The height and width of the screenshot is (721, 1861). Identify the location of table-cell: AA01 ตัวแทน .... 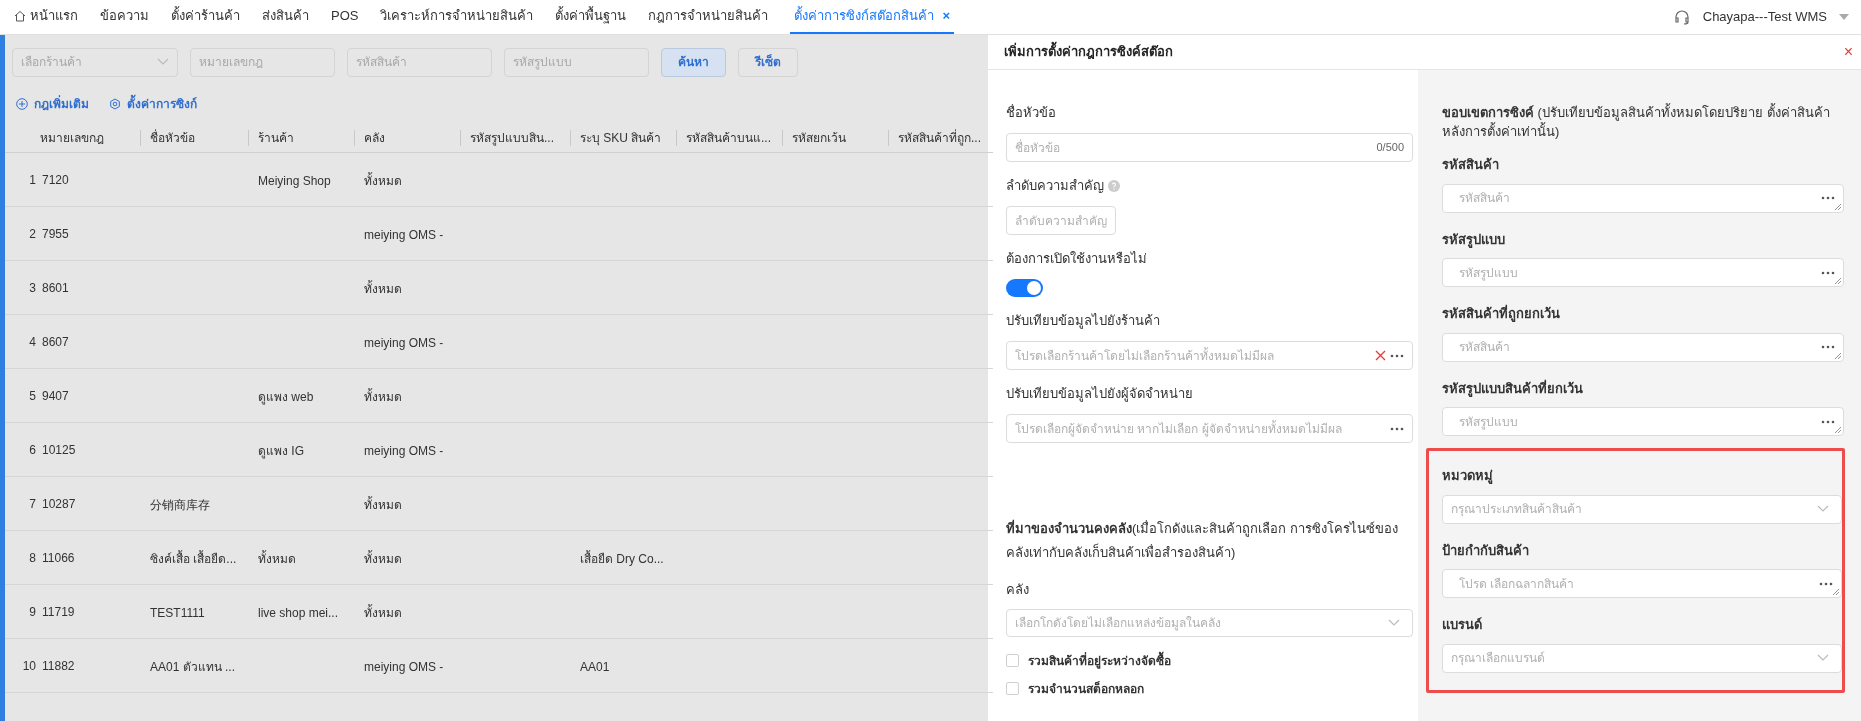
(193, 666).